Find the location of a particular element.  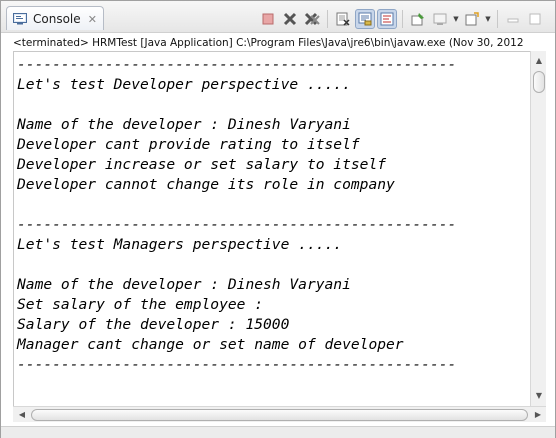

scroll-left-icon: ◀ is located at coordinates (22, 415).